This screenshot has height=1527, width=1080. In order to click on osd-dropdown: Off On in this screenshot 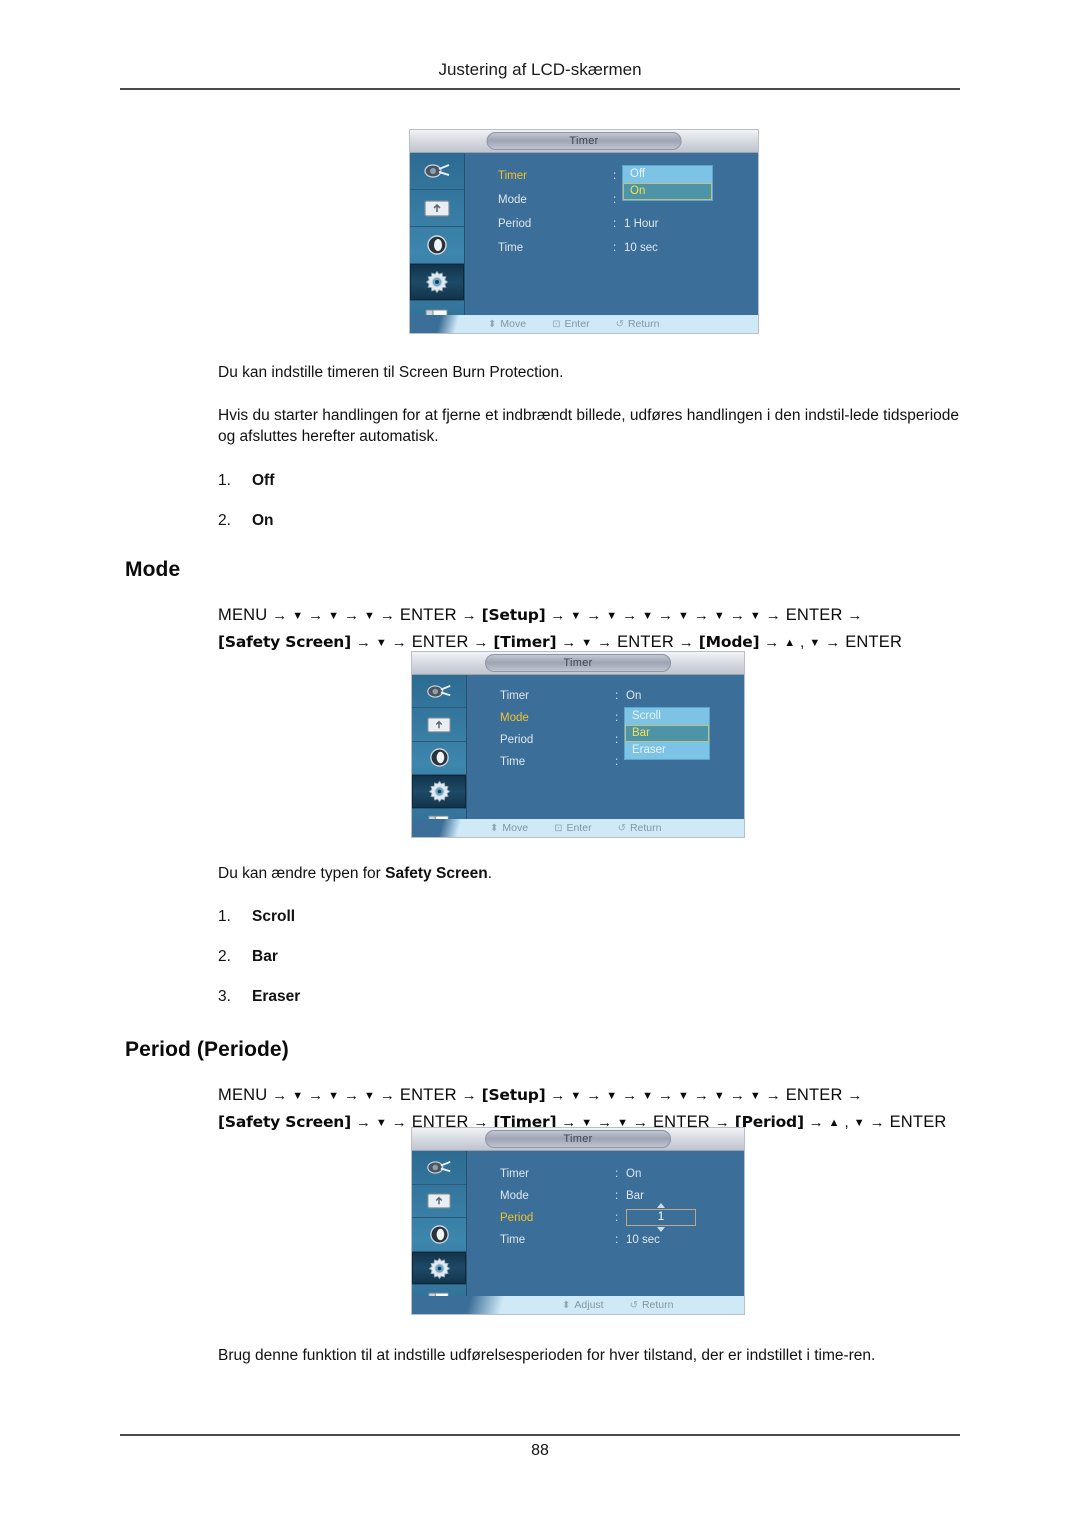, I will do `click(667, 183)`.